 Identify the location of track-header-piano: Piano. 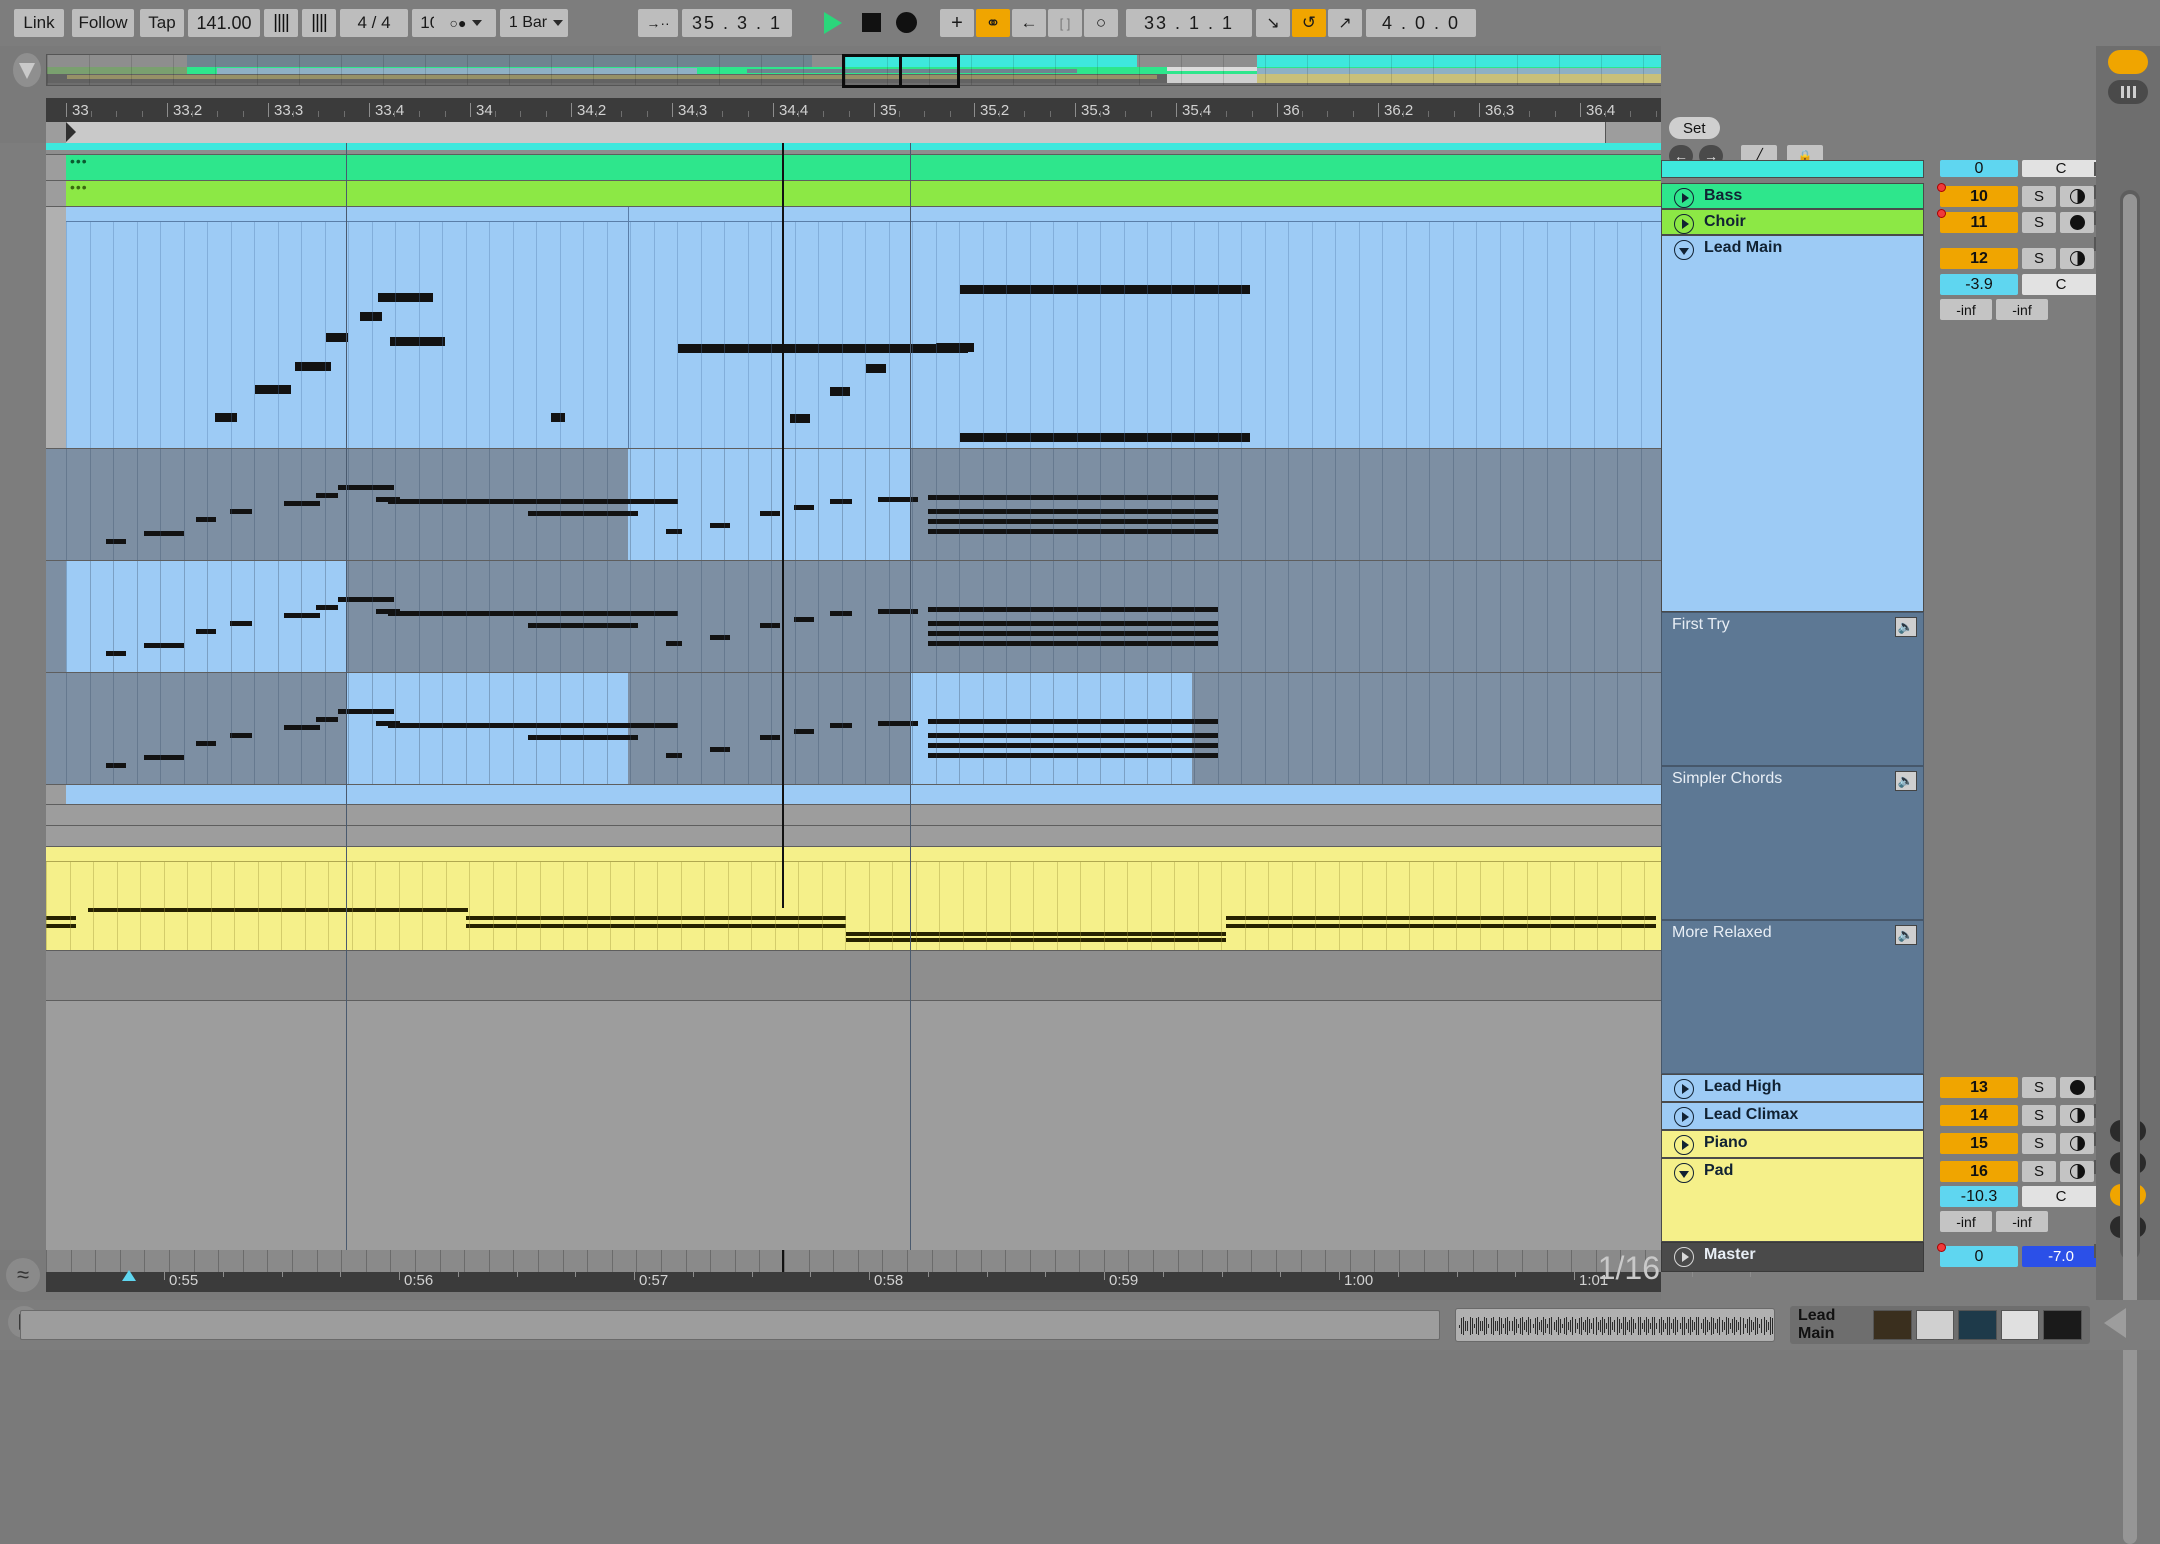
(1792, 1144).